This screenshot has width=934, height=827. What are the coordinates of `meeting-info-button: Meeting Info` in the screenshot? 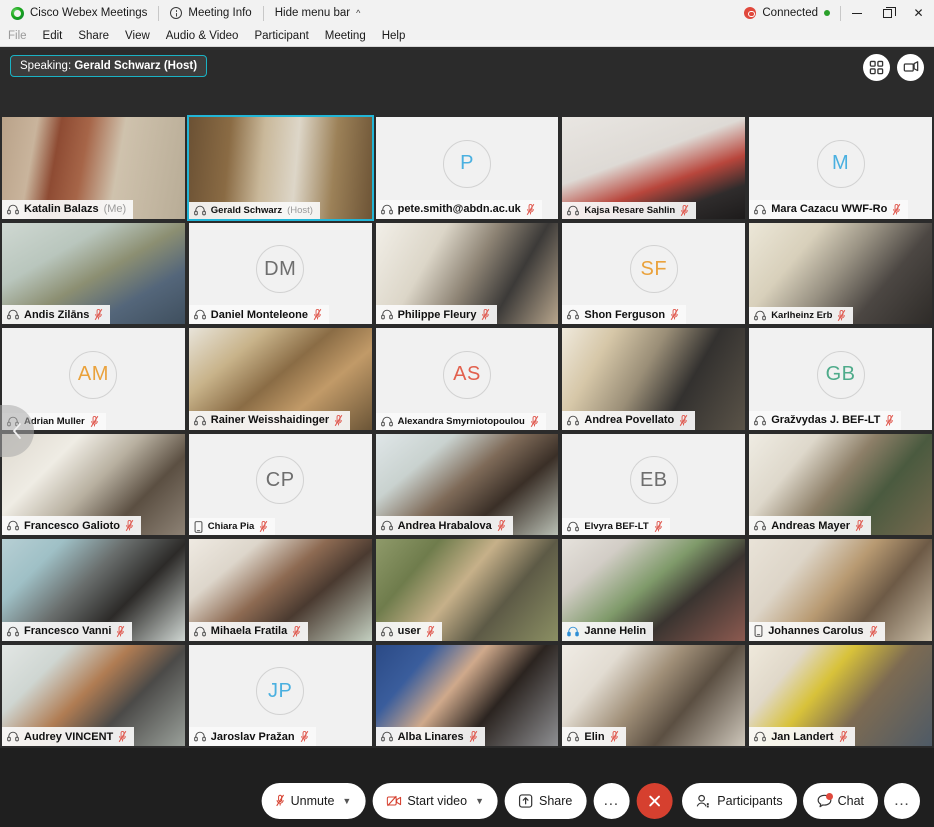 It's located at (210, 13).